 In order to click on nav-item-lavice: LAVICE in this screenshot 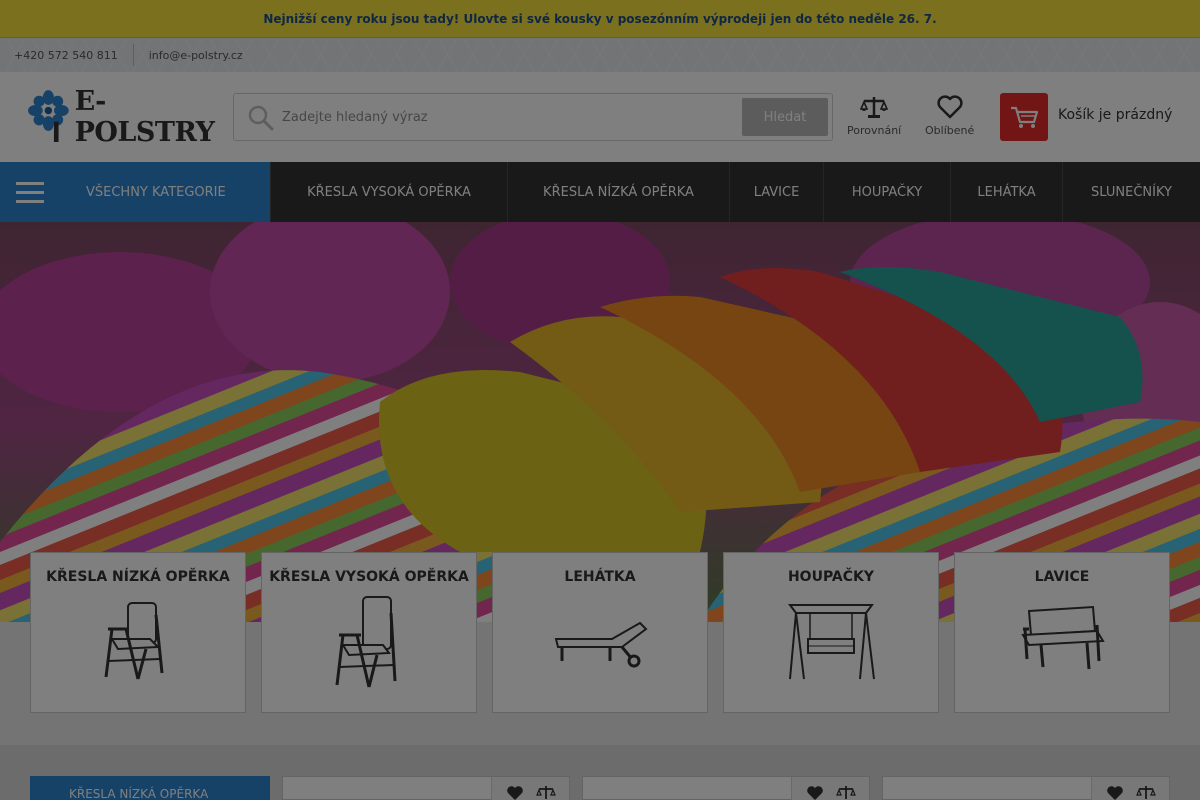, I will do `click(776, 192)`.